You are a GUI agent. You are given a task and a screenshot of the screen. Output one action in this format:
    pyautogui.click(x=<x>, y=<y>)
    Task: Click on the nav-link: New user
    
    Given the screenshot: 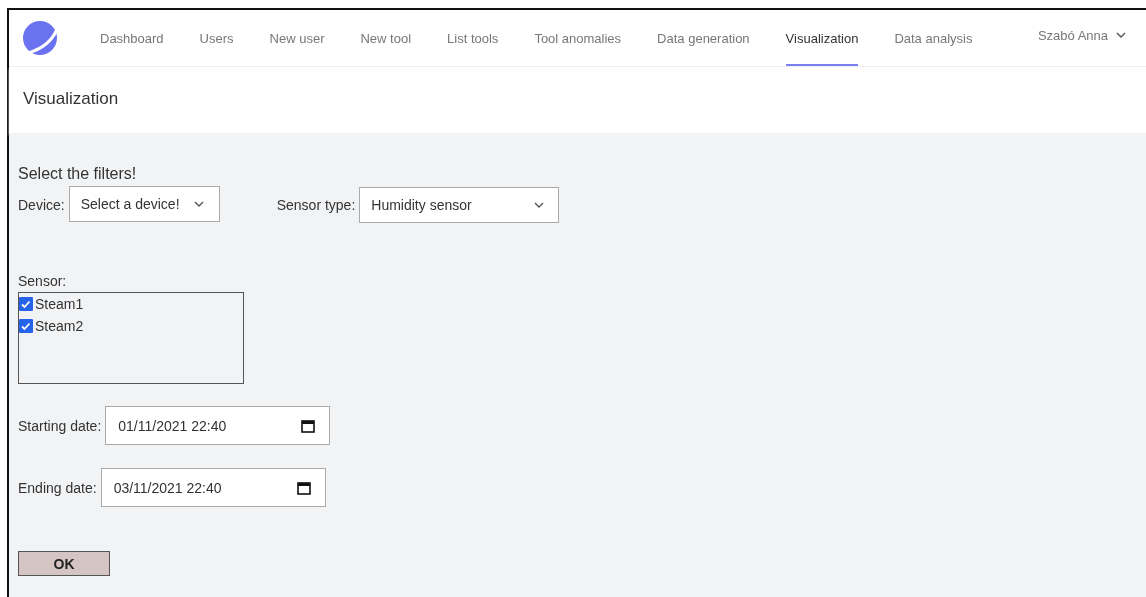 What is the action you would take?
    pyautogui.click(x=297, y=38)
    